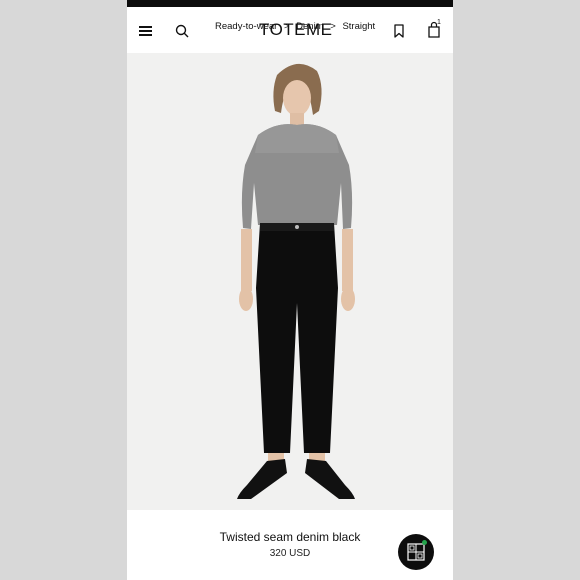  I want to click on search-icon, so click(182, 31).